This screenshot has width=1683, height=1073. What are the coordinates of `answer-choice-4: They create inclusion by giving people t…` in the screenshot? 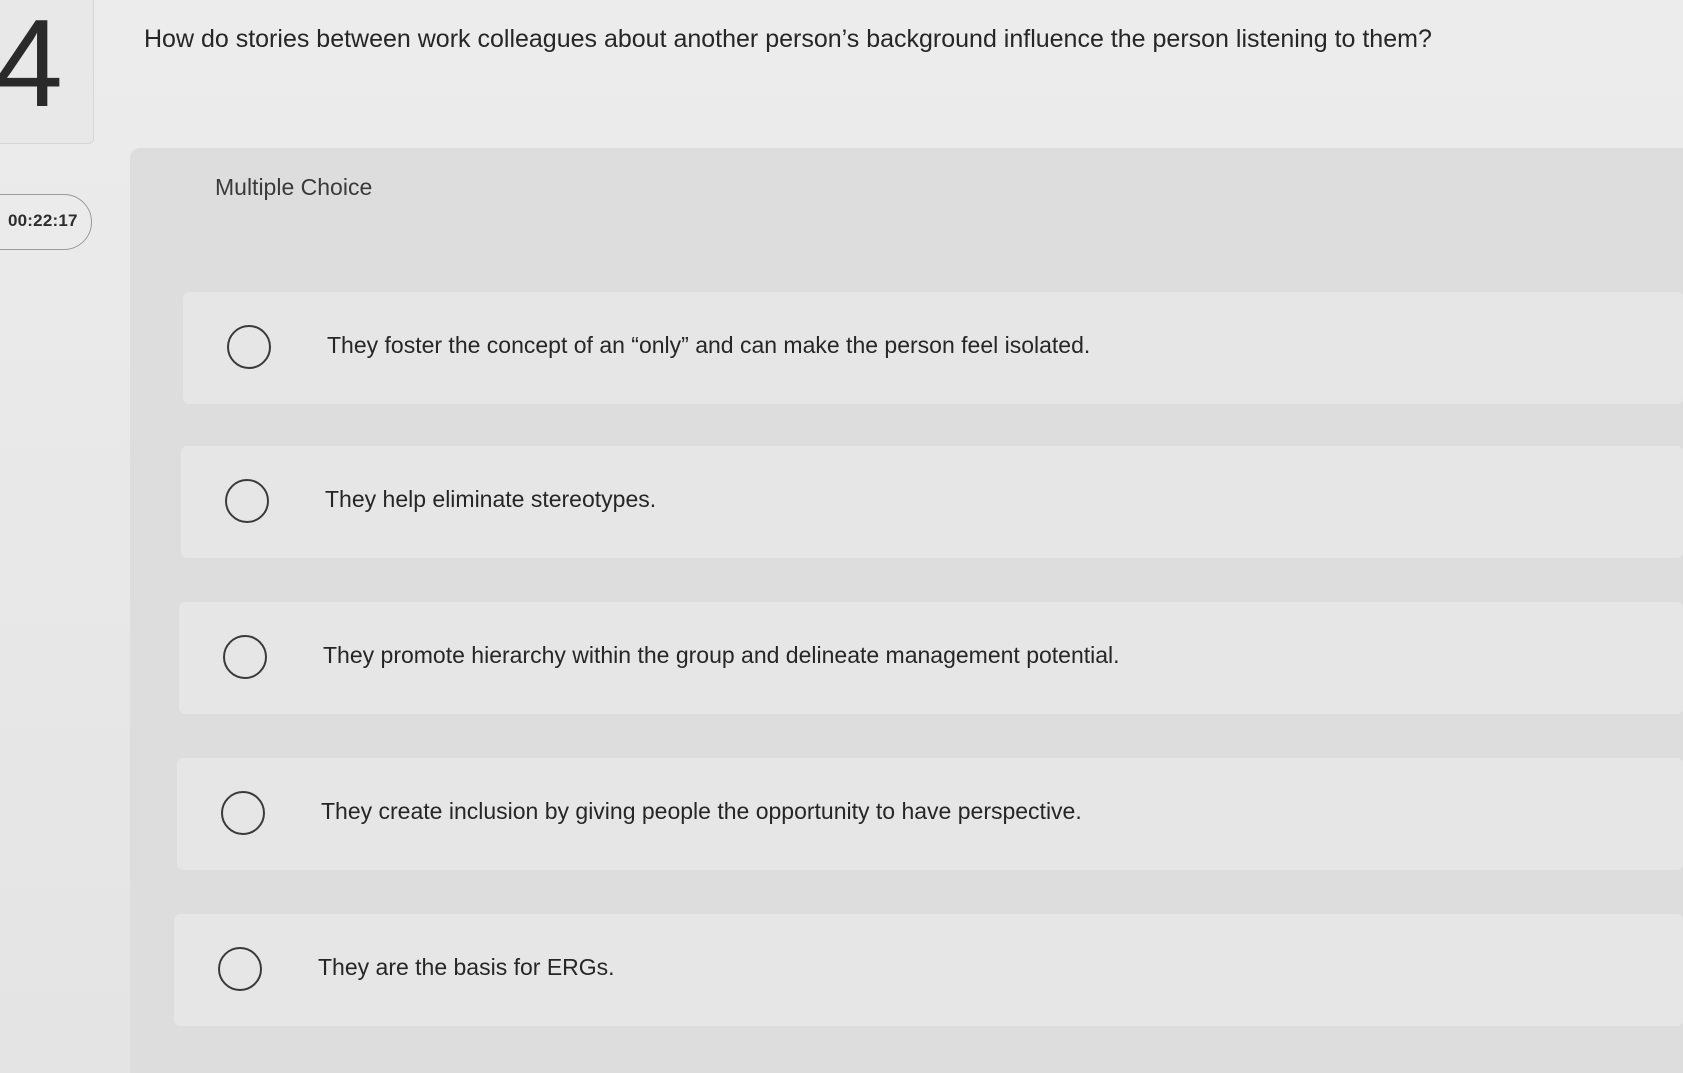 It's located at (930, 814).